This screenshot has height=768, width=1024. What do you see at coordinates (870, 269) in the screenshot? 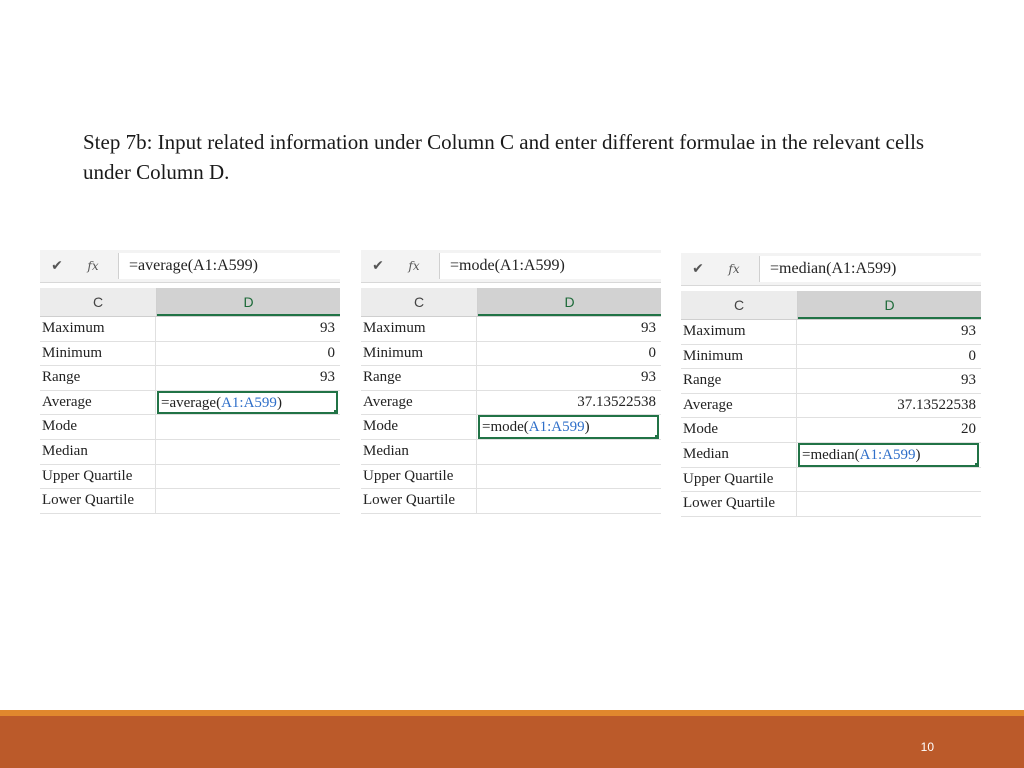
I see `formula-input: =median(A1:A599)` at bounding box center [870, 269].